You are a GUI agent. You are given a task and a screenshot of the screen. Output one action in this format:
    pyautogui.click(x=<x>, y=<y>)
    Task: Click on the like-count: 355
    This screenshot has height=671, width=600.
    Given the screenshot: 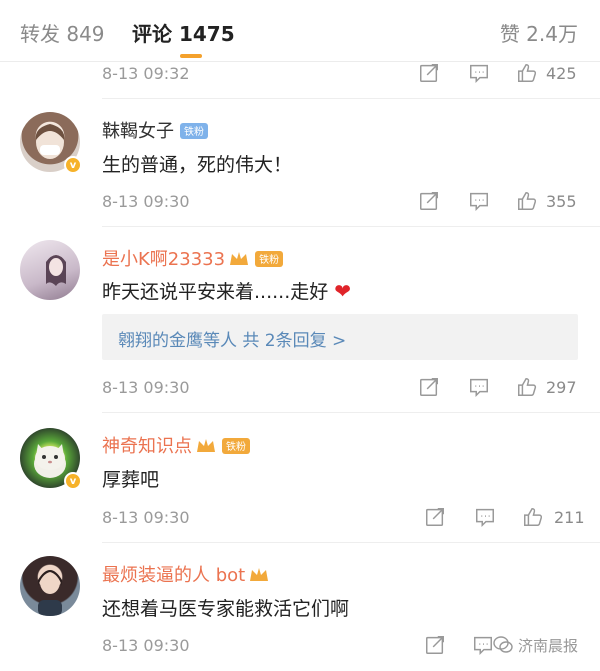 What is the action you would take?
    pyautogui.click(x=561, y=201)
    